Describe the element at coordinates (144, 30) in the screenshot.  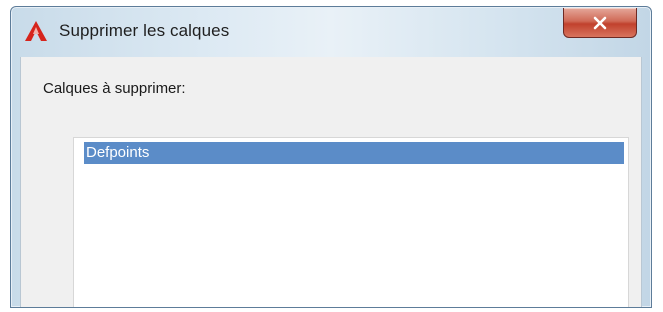
I see `window-title: Supprimer les calques` at that location.